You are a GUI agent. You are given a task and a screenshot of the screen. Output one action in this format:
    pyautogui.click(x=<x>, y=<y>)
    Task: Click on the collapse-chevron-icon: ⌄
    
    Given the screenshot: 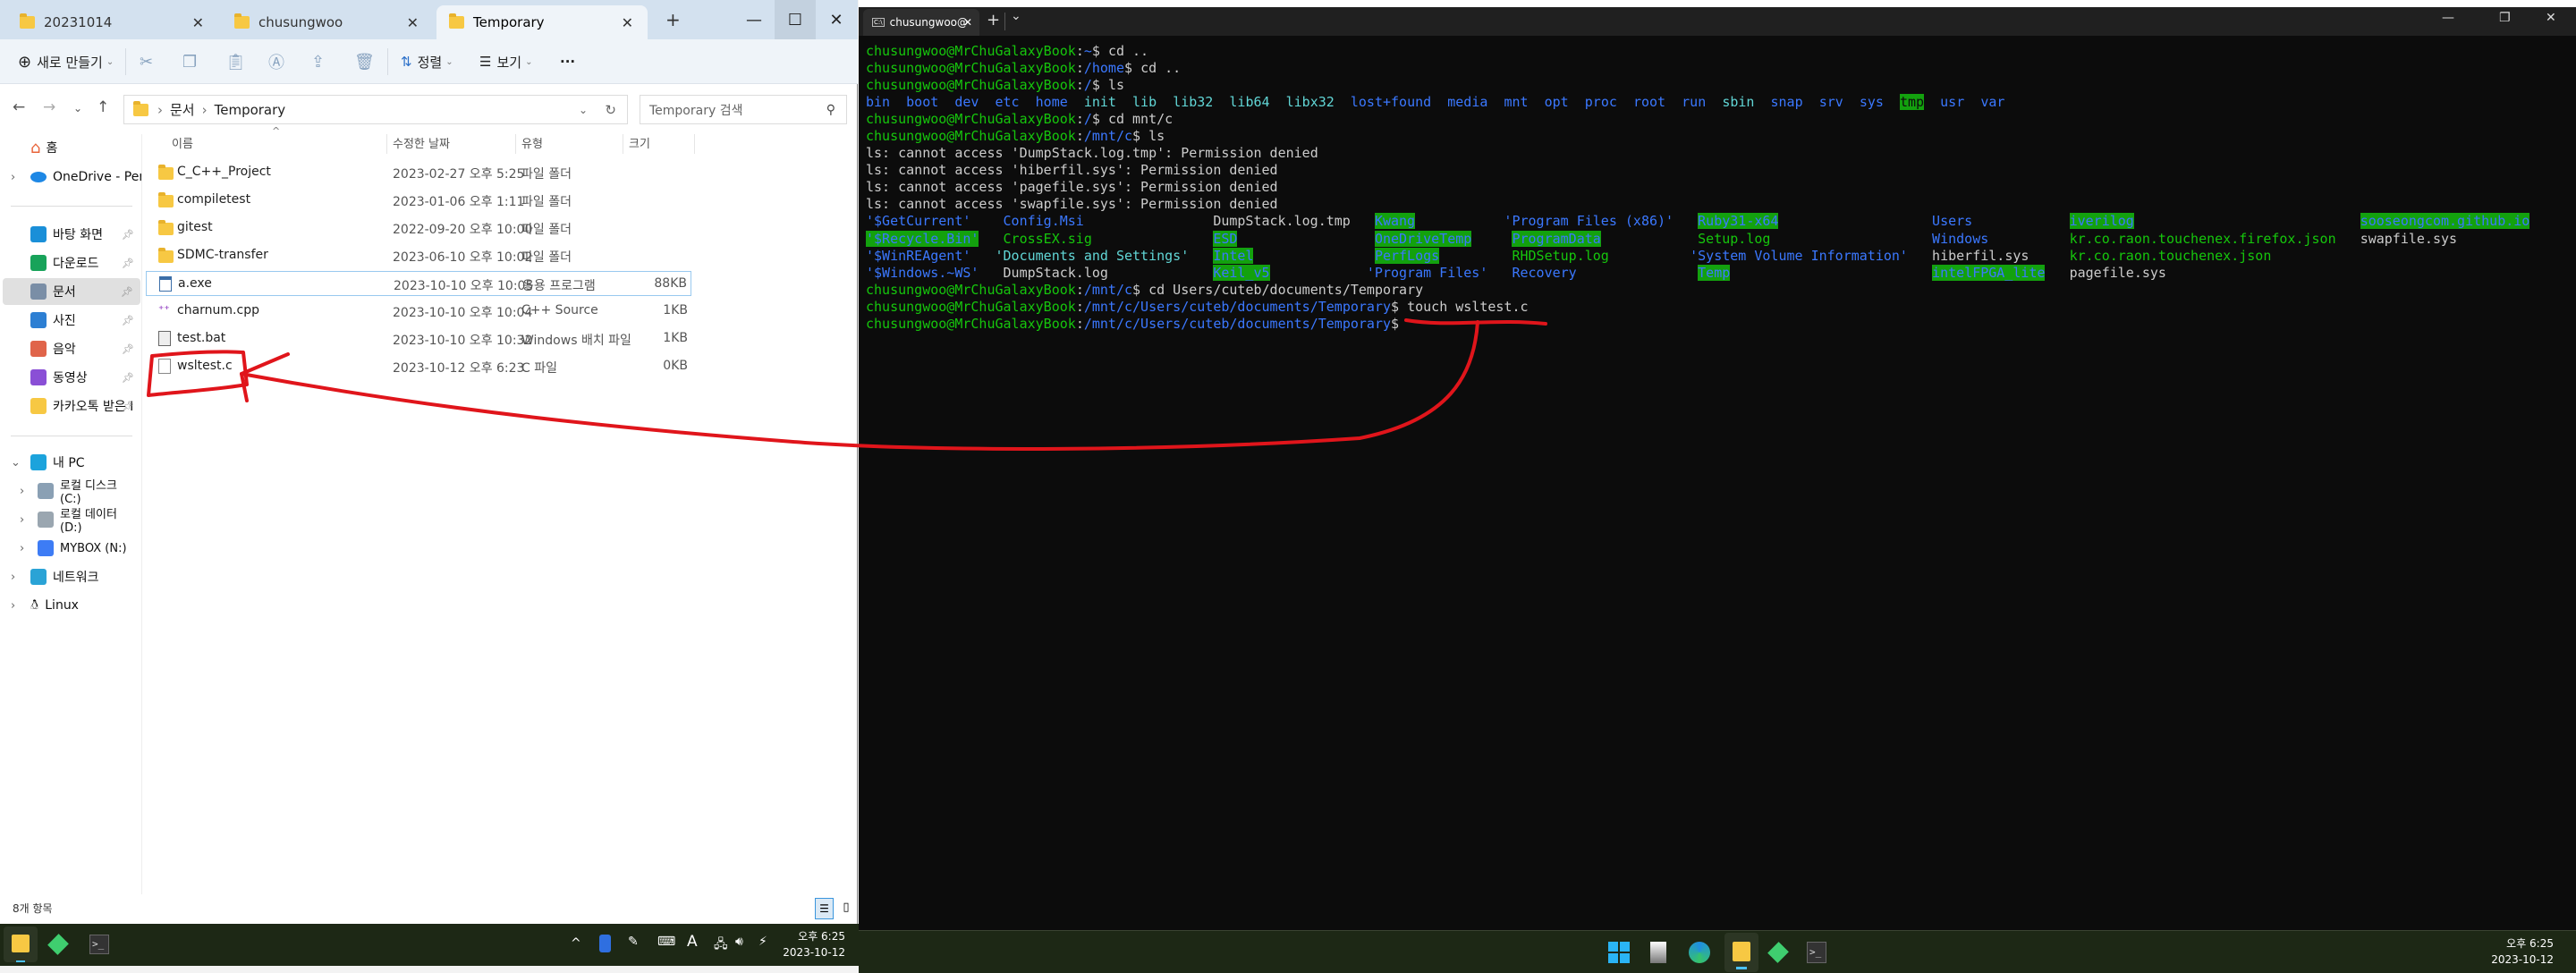 What is the action you would take?
    pyautogui.click(x=16, y=463)
    